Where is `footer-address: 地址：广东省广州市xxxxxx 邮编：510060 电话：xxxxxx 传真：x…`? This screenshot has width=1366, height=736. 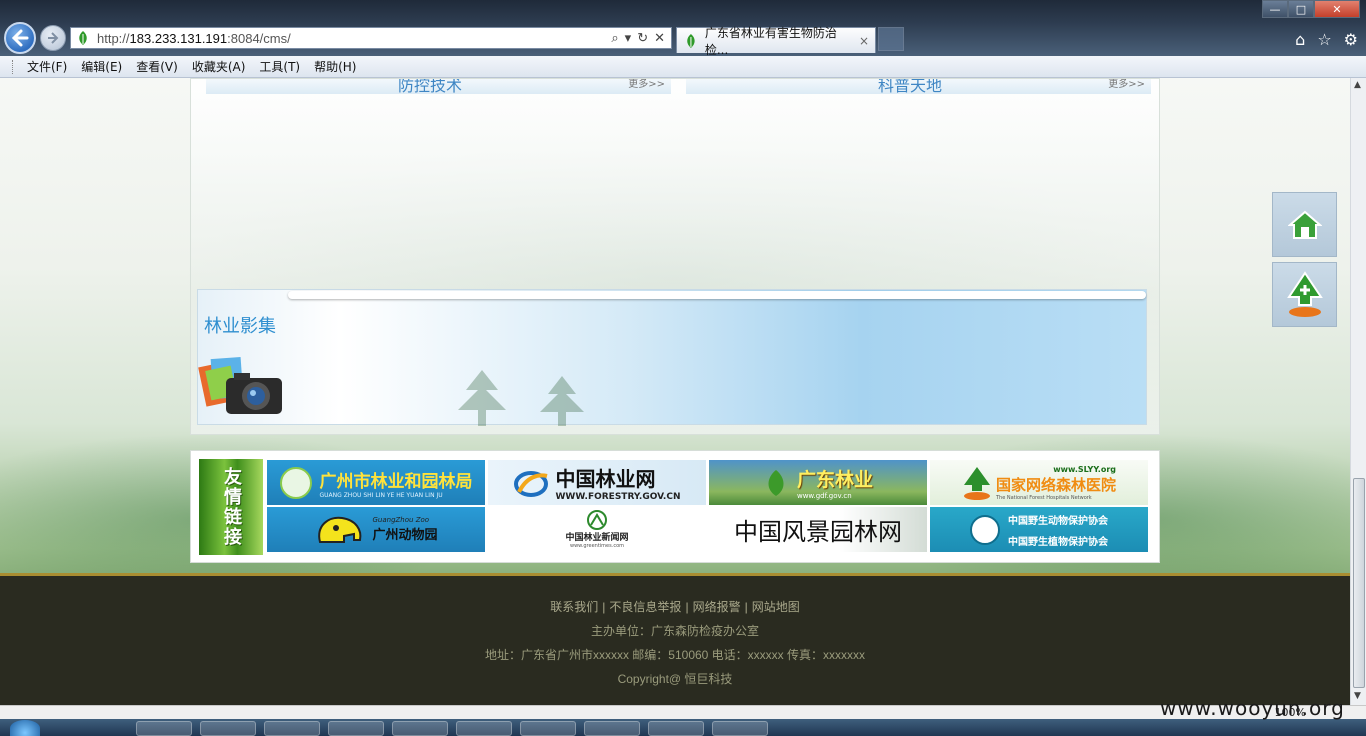
footer-address: 地址：广东省广州市xxxxxx 邮编：510060 电话：xxxxxx 传真：x… is located at coordinates (675, 655).